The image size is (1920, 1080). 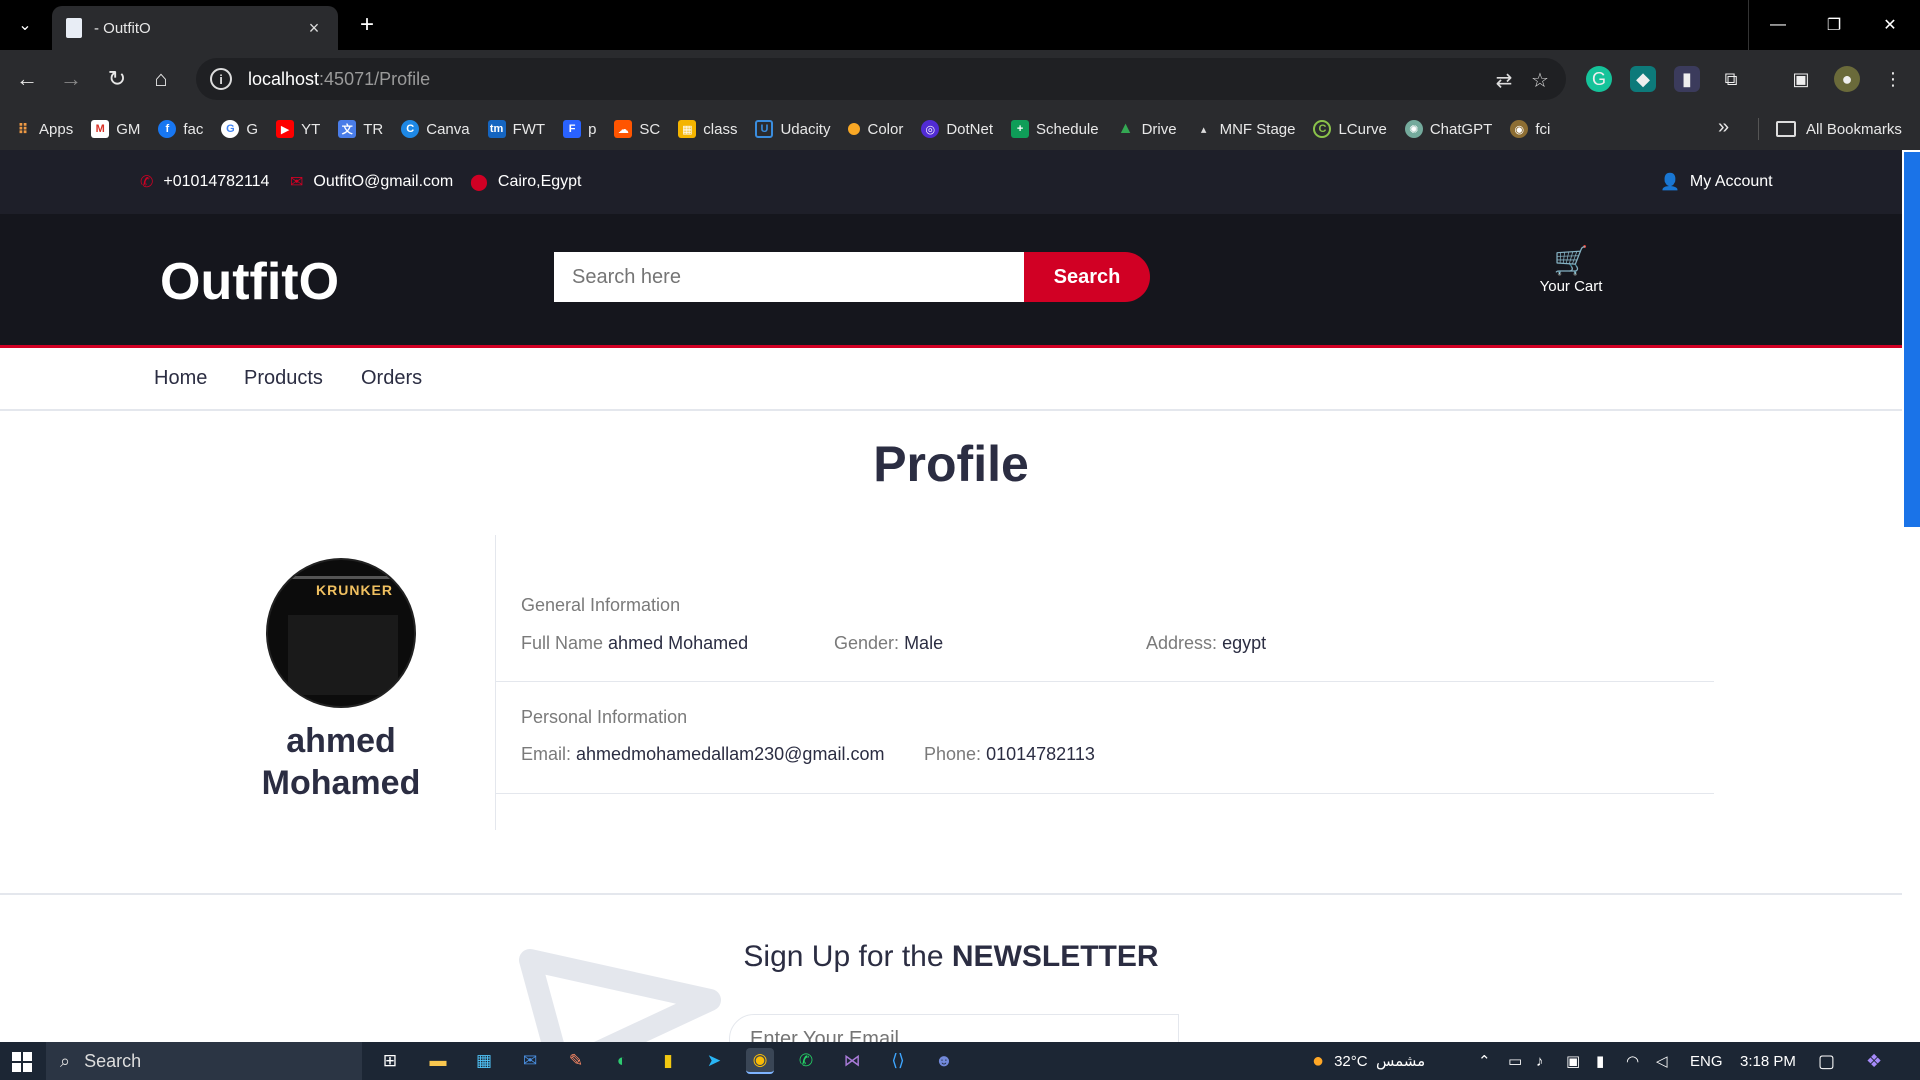 I want to click on tab-close-icon: ×, so click(x=314, y=28).